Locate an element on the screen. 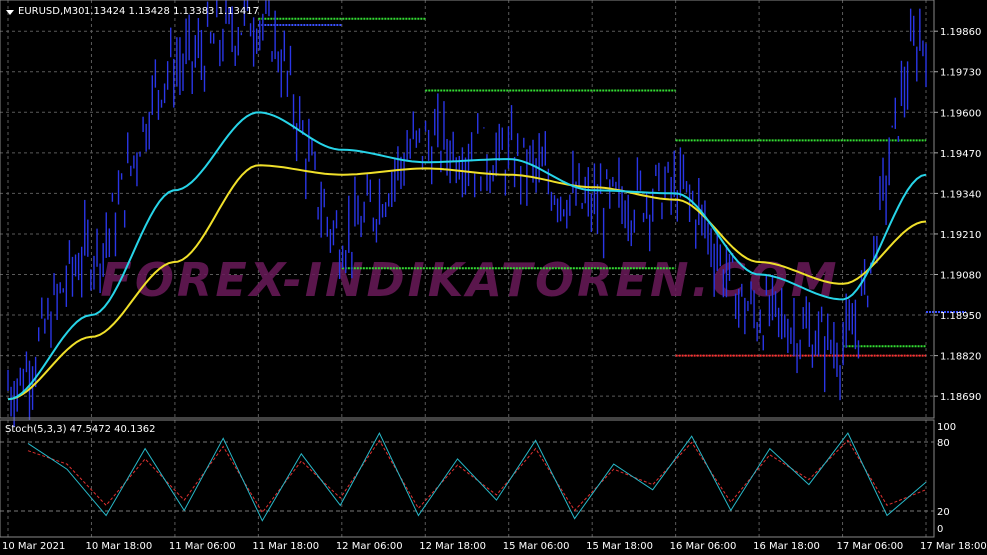  ohlc-label: 1.13424 1.13428 1.13383 1.13417 is located at coordinates (171, 11).